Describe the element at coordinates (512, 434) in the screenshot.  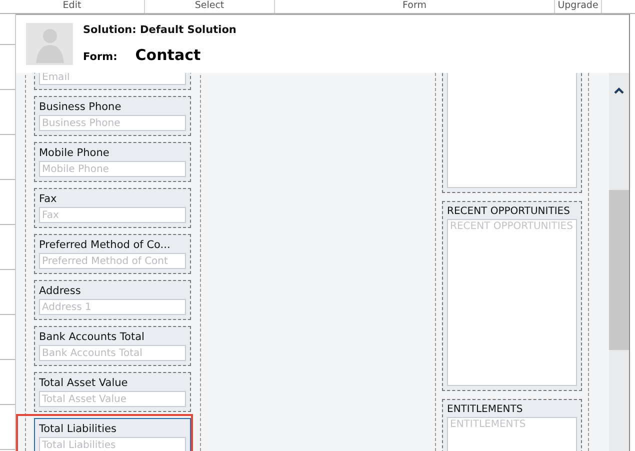
I see `subgrid-field: ENTITLEMENTS` at that location.